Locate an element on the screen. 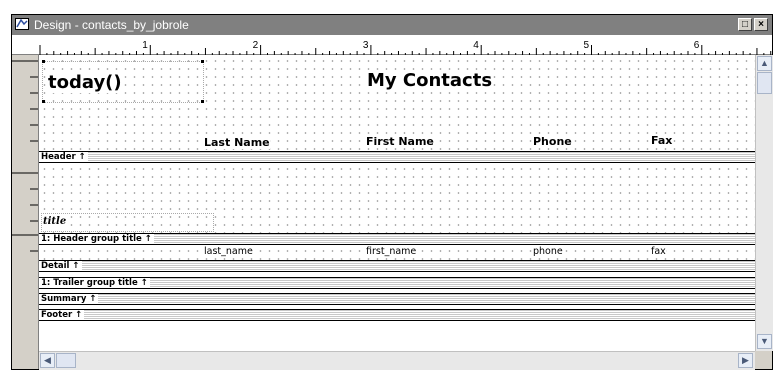  vertical-scroll-thumb is located at coordinates (764, 83).